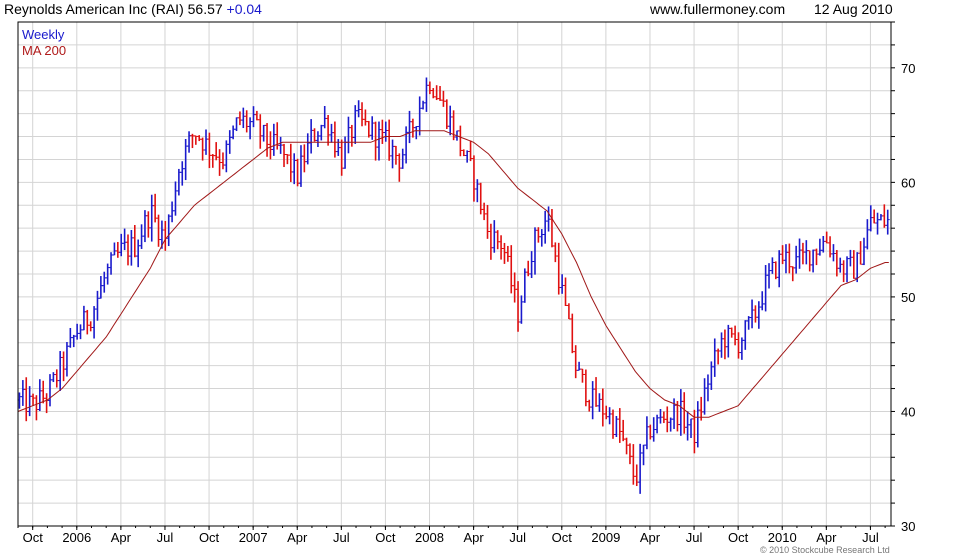  What do you see at coordinates (908, 411) in the screenshot?
I see `y-tick-label: 40` at bounding box center [908, 411].